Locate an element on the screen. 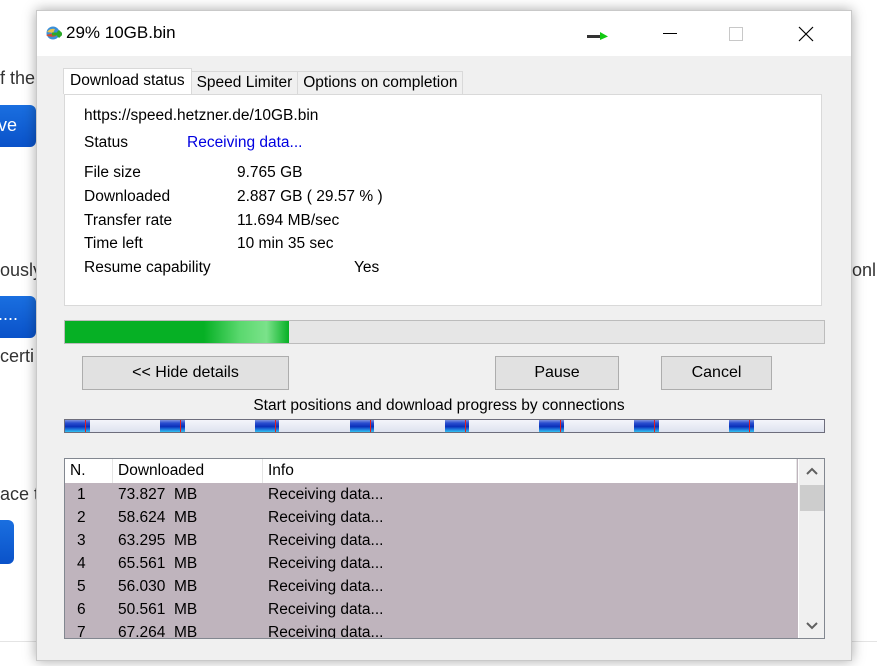 The image size is (877, 666). connection-number: 3 is located at coordinates (81, 540).